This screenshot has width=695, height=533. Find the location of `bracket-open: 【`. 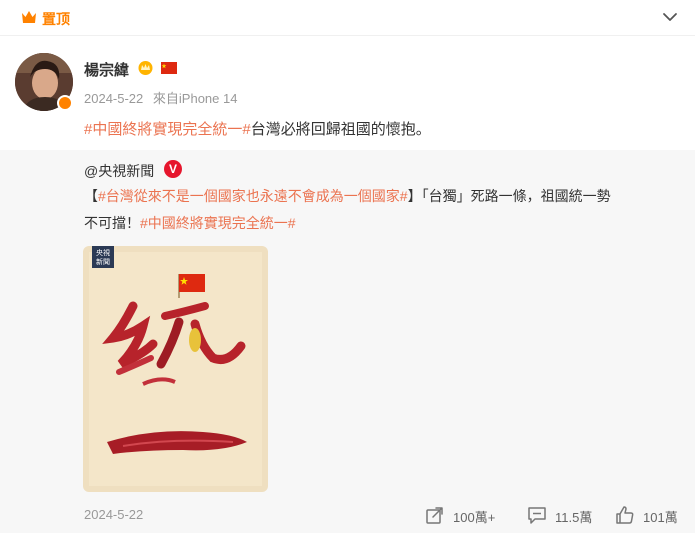

bracket-open: 【 is located at coordinates (91, 196).